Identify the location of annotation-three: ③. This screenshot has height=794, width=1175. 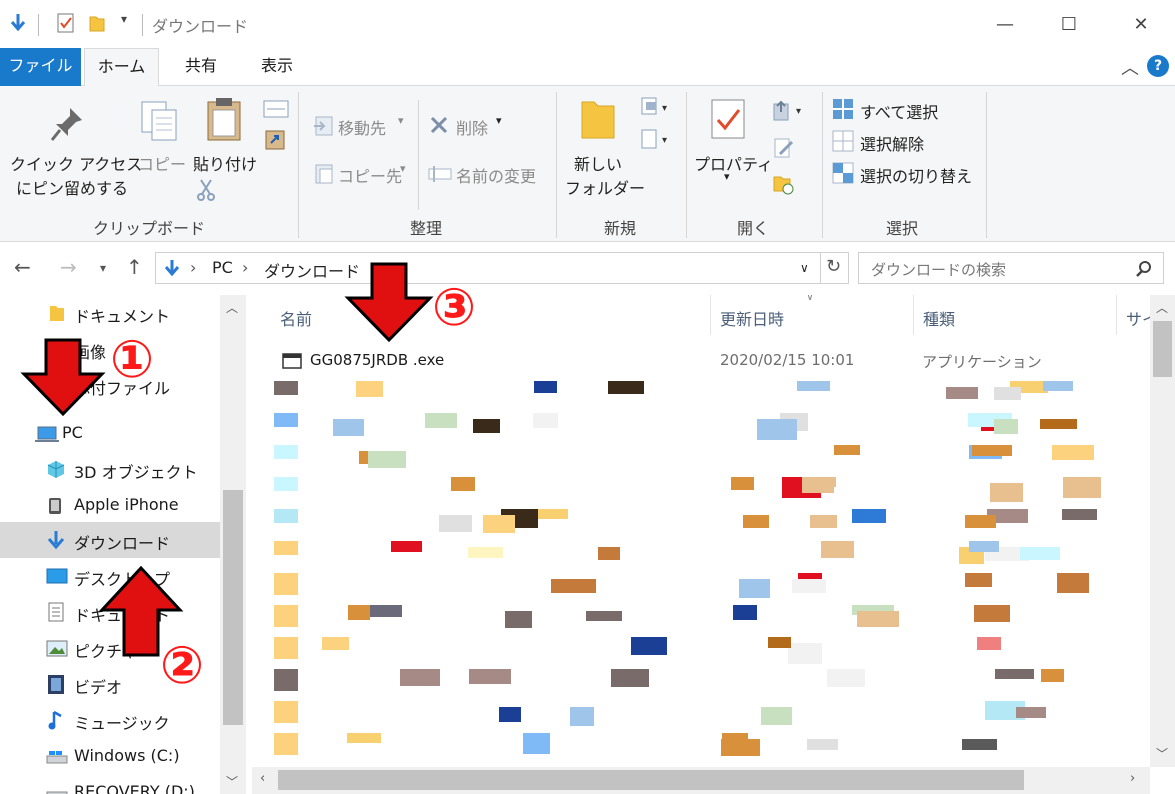
(454, 308).